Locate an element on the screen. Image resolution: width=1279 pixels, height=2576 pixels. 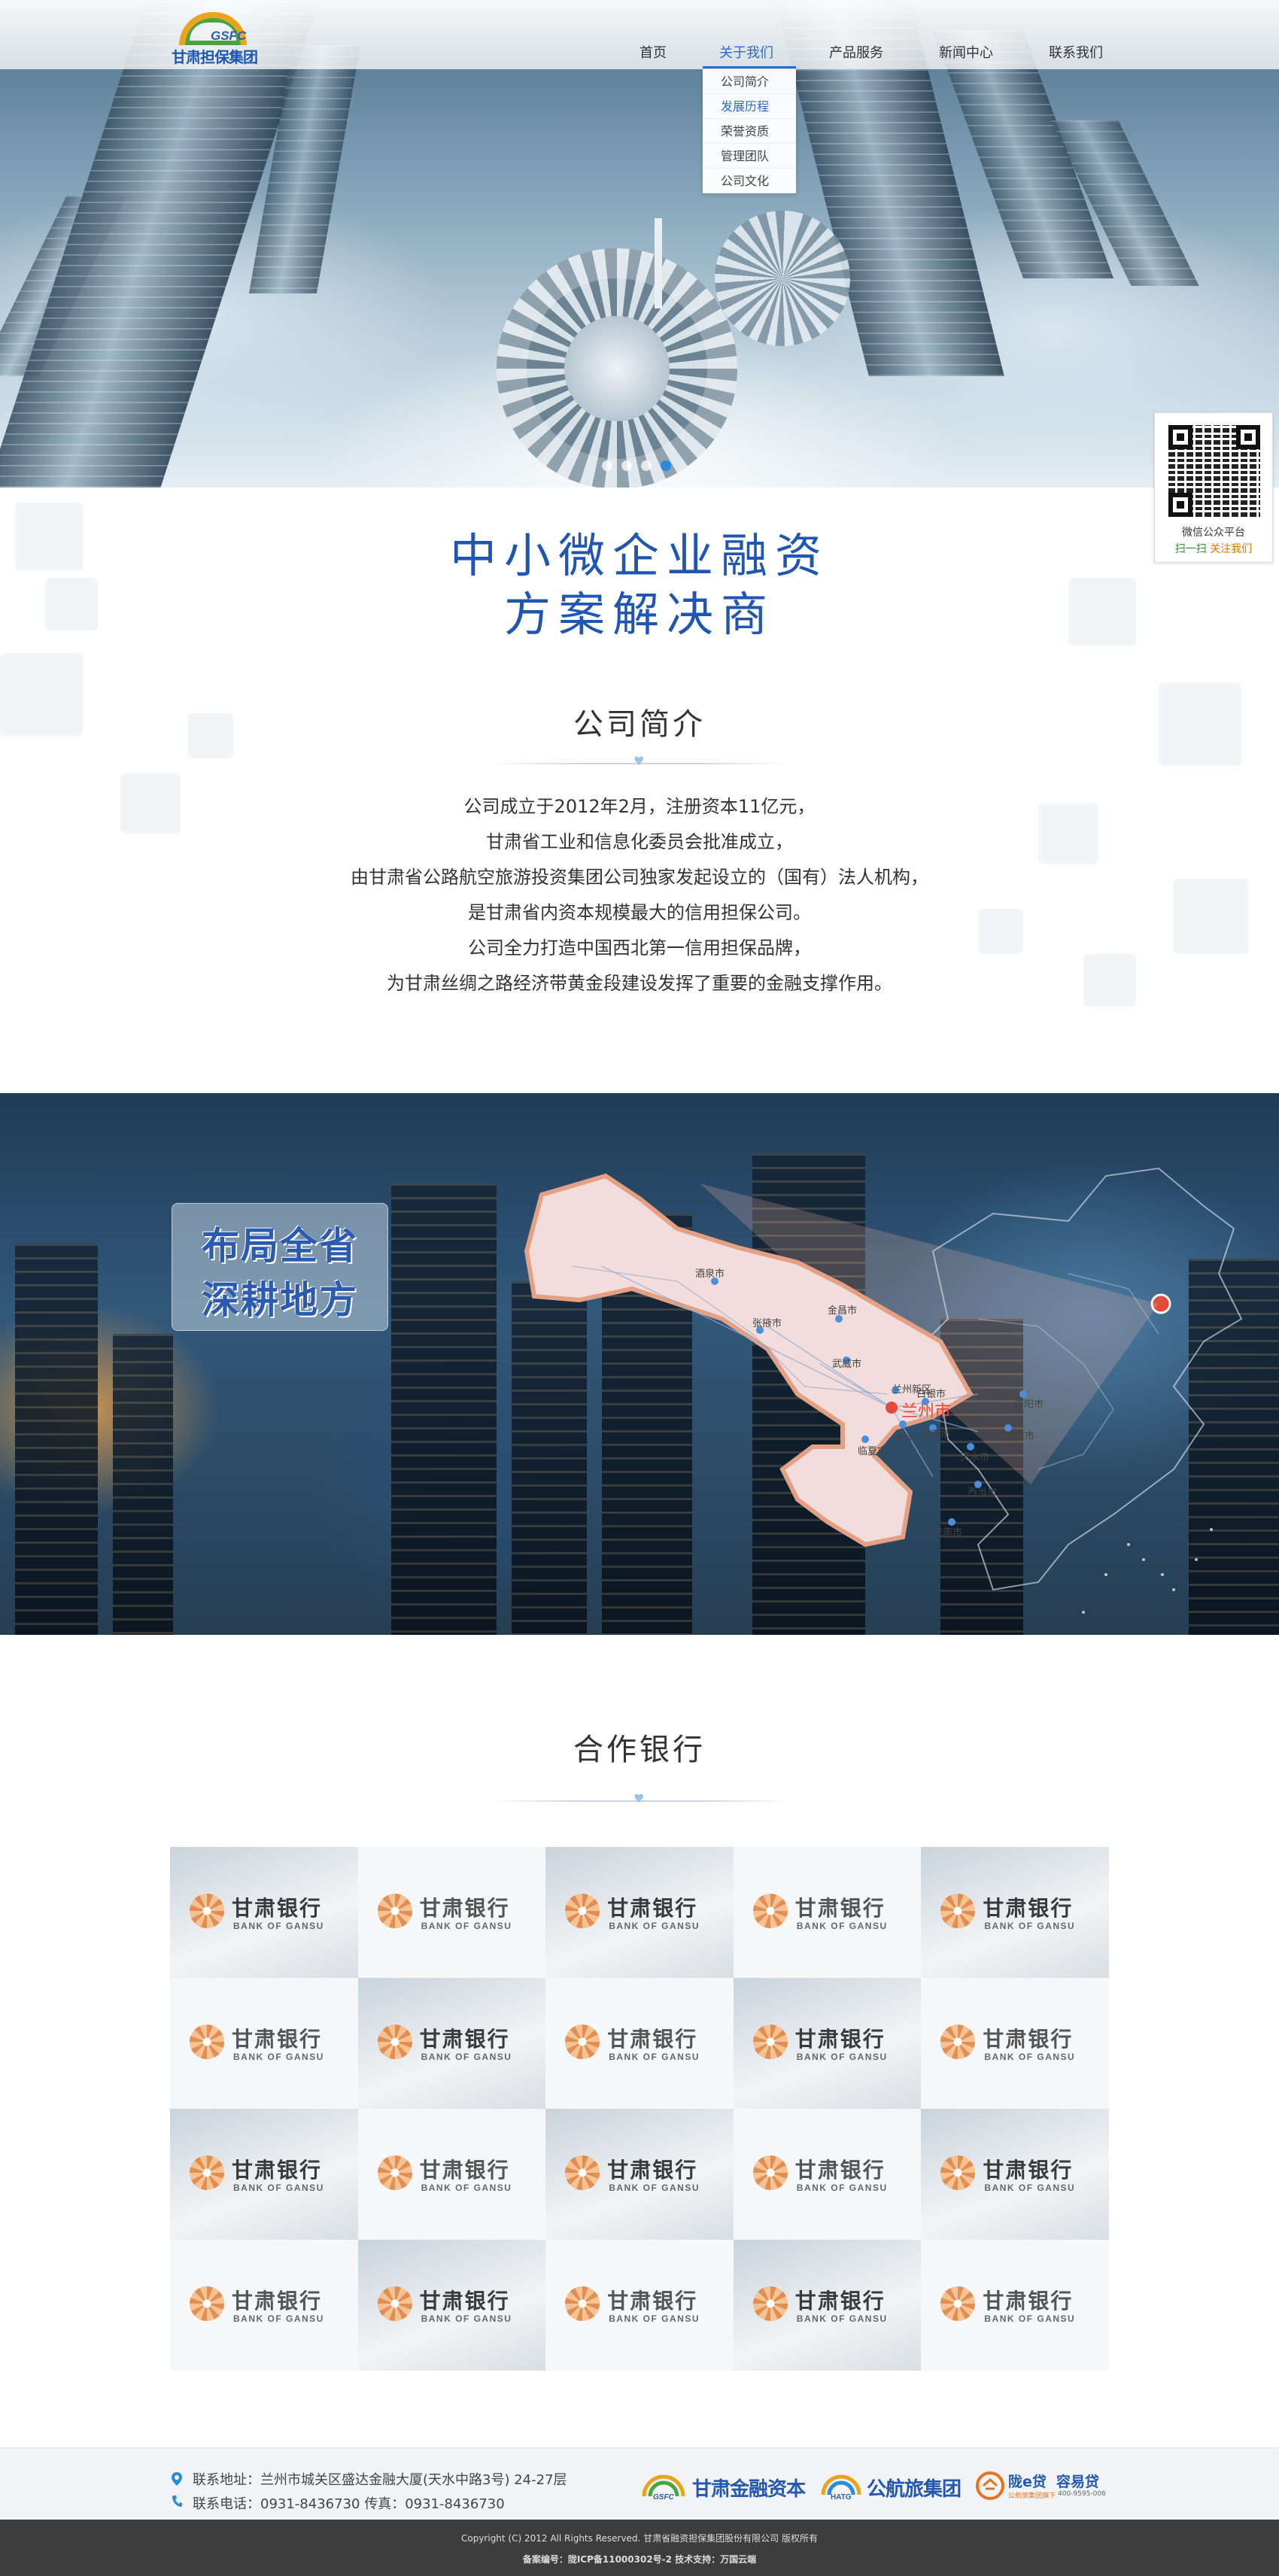
qr-caption: 扫一扫 关注我们 is located at coordinates (1213, 548).